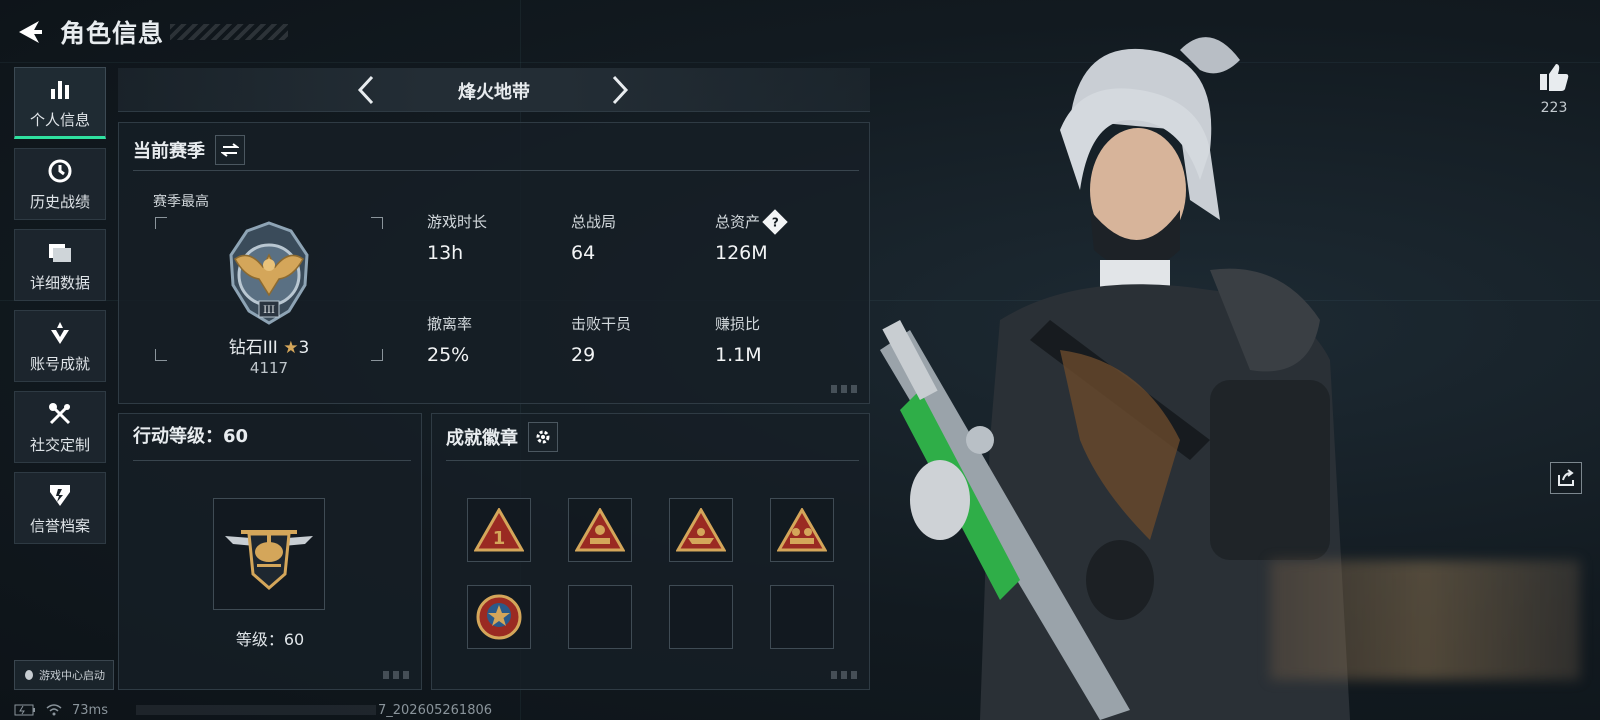 The image size is (1600, 720). I want to click on sidebar-item-credit-record: 信誉档案, so click(60, 508).